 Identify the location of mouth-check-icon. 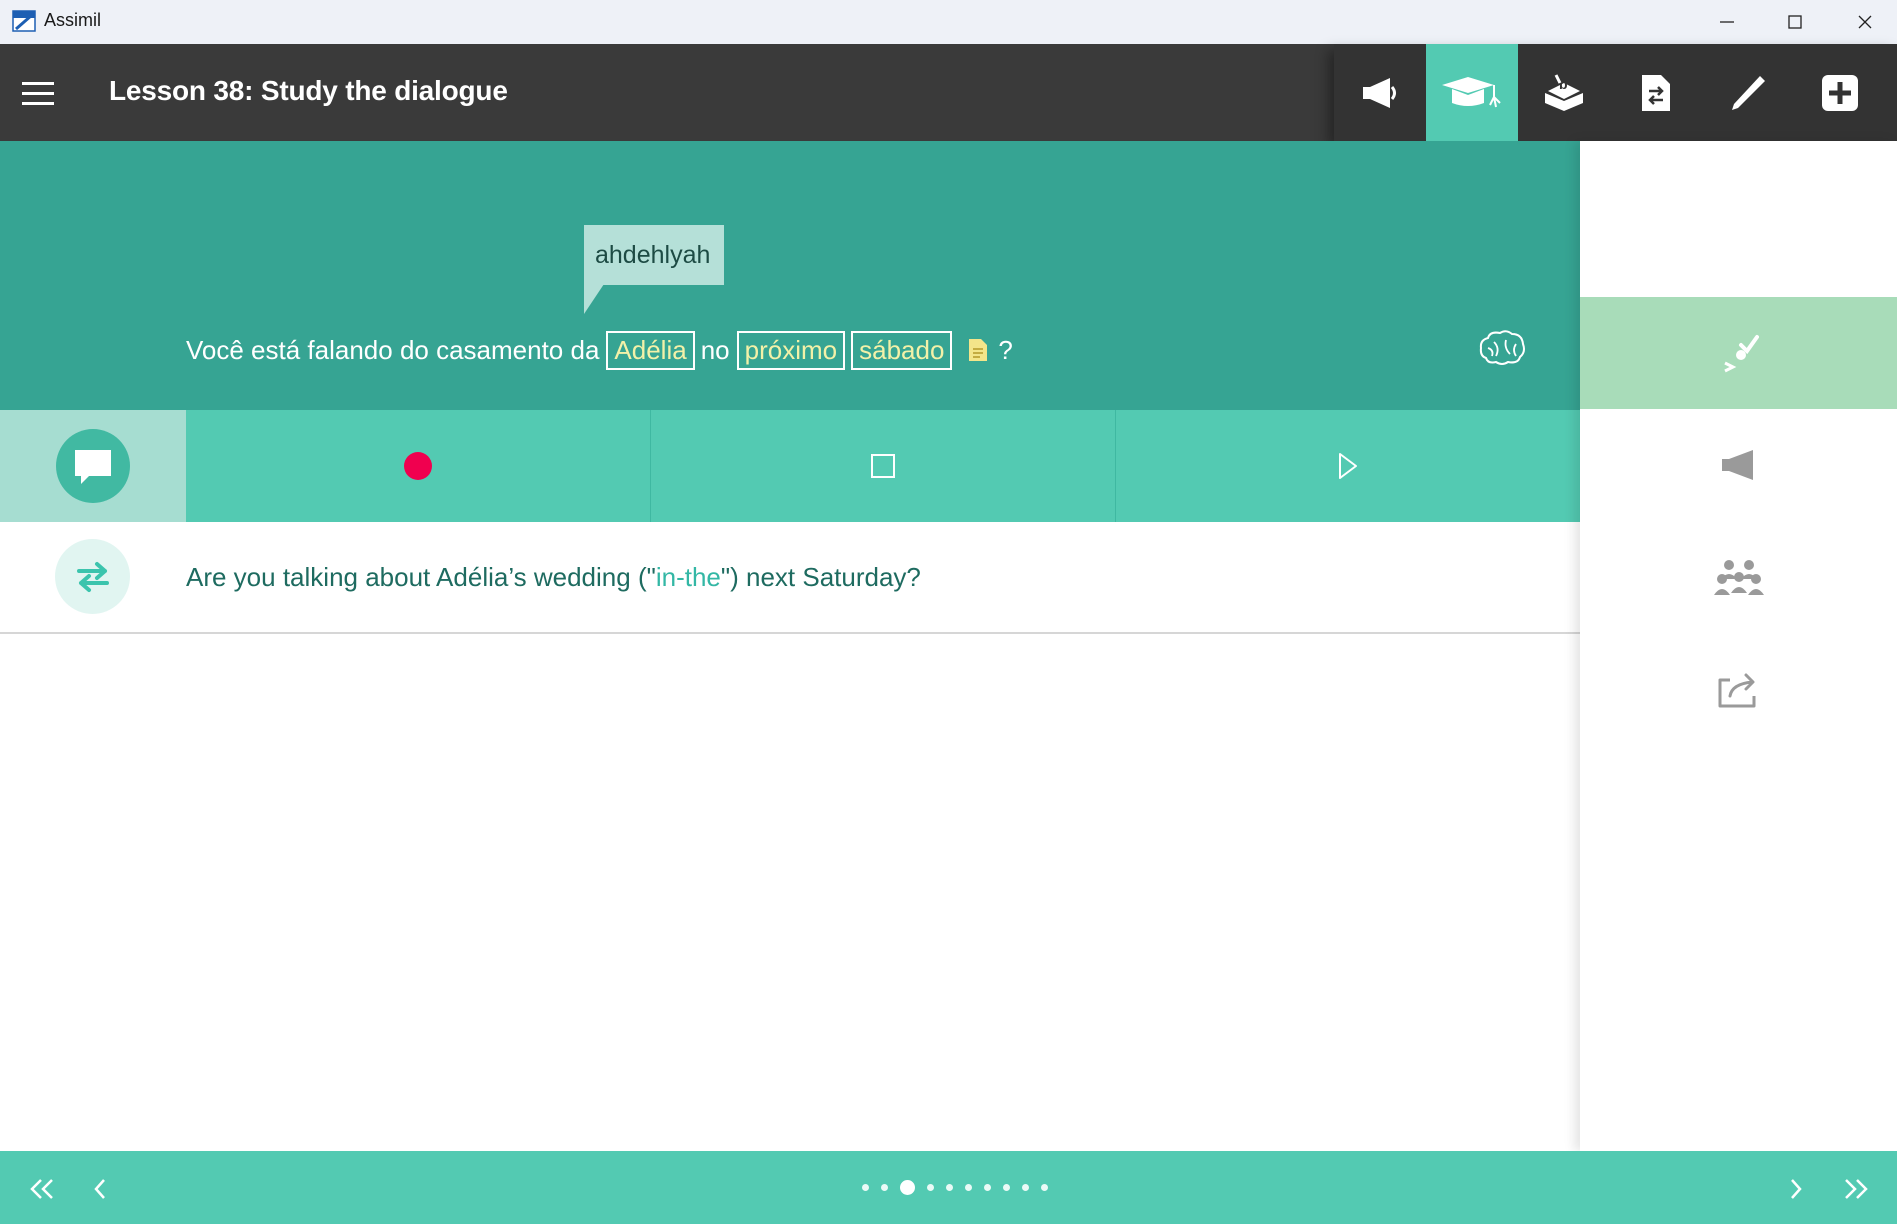
(1741, 354).